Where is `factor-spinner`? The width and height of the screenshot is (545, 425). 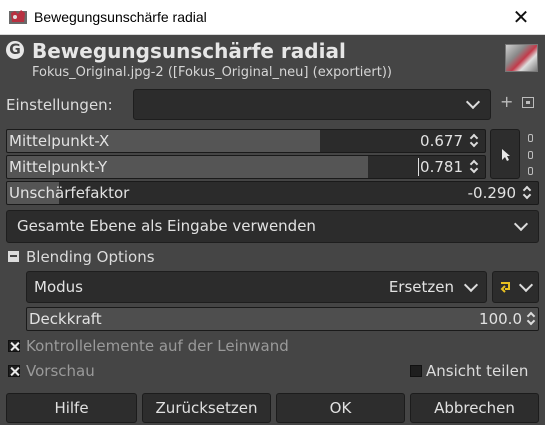
factor-spinner is located at coordinates (528, 193).